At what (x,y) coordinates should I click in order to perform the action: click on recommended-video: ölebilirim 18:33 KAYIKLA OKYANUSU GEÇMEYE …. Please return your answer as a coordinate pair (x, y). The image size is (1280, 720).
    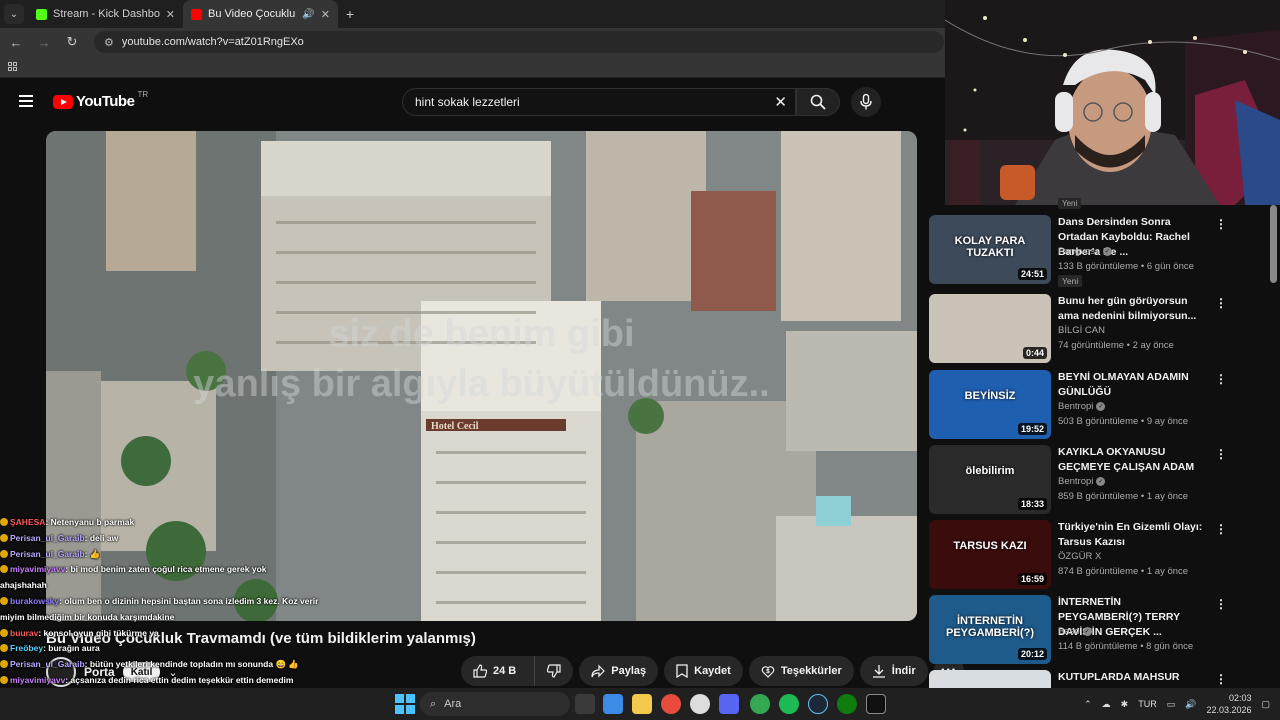
    Looking at the image, I should click on (1104, 480).